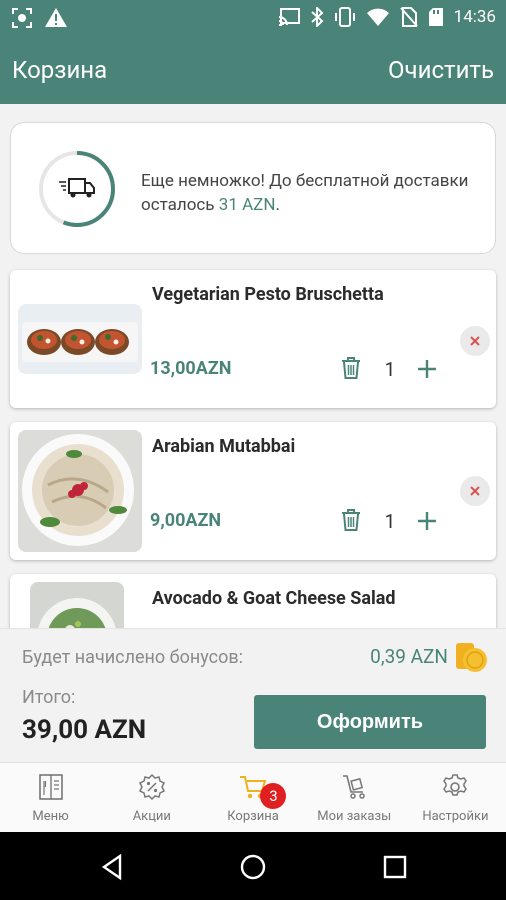 The width and height of the screenshot is (506, 900). I want to click on sd-card-icon, so click(435, 17).